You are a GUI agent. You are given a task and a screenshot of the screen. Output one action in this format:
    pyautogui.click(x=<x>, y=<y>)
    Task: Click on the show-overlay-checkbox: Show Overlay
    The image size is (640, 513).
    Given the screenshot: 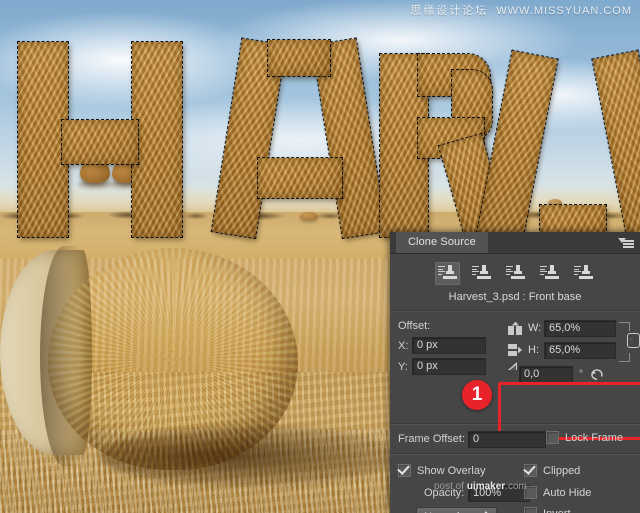 What is the action you would take?
    pyautogui.click(x=441, y=470)
    